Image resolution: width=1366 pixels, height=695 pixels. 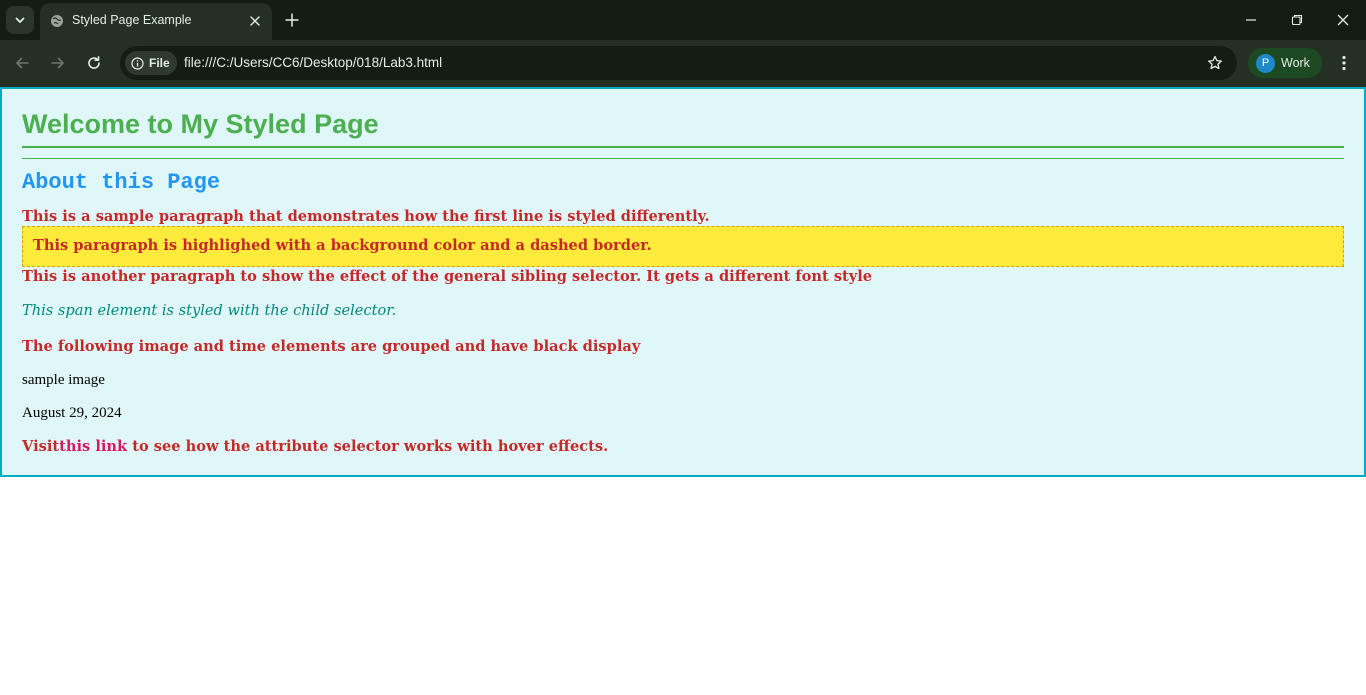 What do you see at coordinates (72, 413) in the screenshot?
I see `time-element: August 29, 2024` at bounding box center [72, 413].